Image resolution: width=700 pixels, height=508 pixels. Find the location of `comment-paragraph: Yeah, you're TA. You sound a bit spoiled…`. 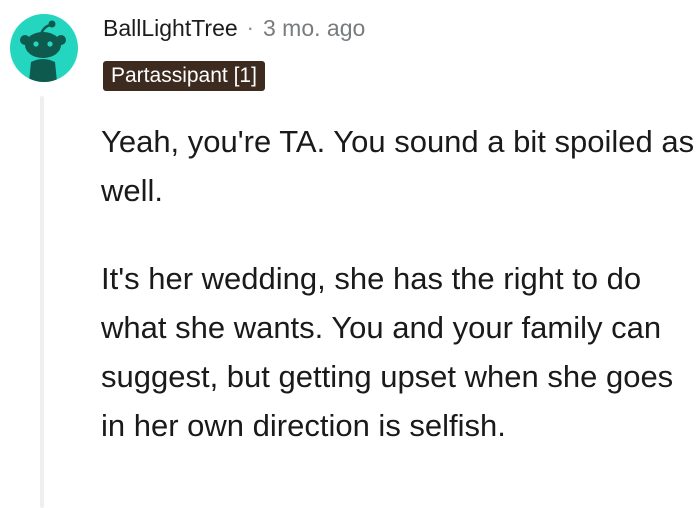

comment-paragraph: Yeah, you're TA. You sound a bit spoiled… is located at coordinates (398, 166).